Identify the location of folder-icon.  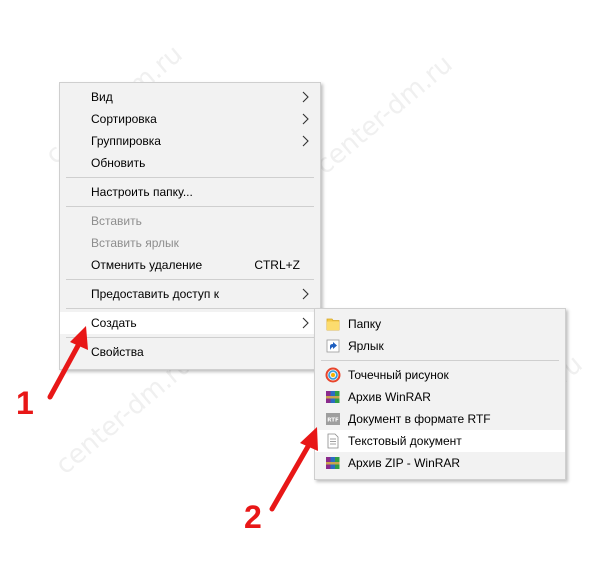
(333, 324).